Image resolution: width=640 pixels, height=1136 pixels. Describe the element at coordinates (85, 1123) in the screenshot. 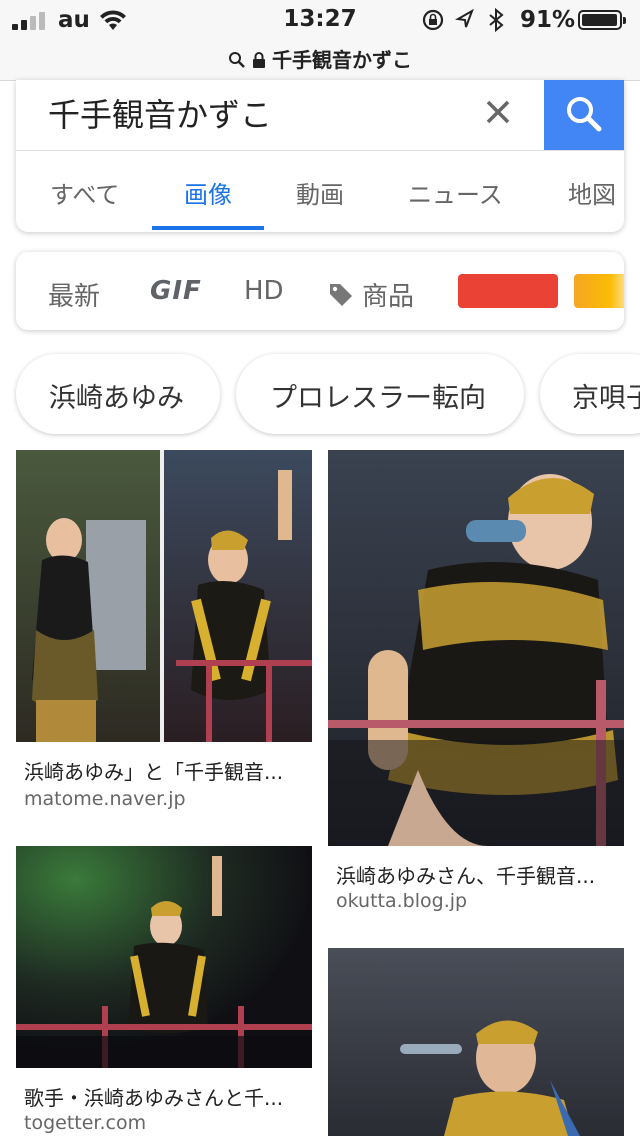

I see `result-domain: togetter.com` at that location.